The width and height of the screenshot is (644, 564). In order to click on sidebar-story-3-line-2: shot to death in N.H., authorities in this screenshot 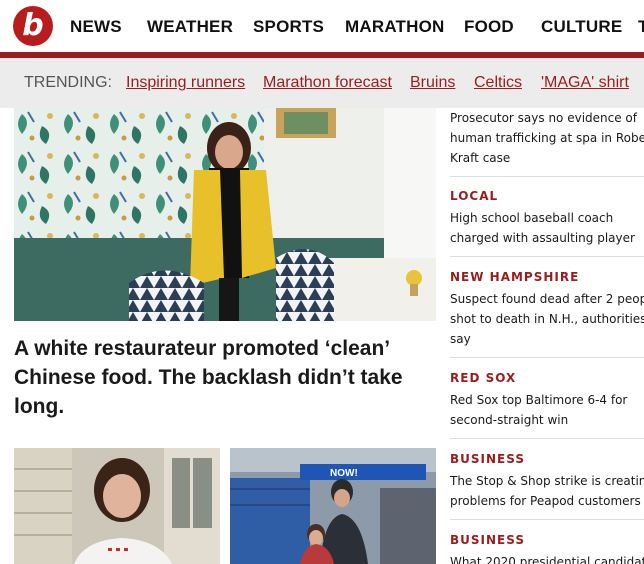, I will do `click(547, 319)`.